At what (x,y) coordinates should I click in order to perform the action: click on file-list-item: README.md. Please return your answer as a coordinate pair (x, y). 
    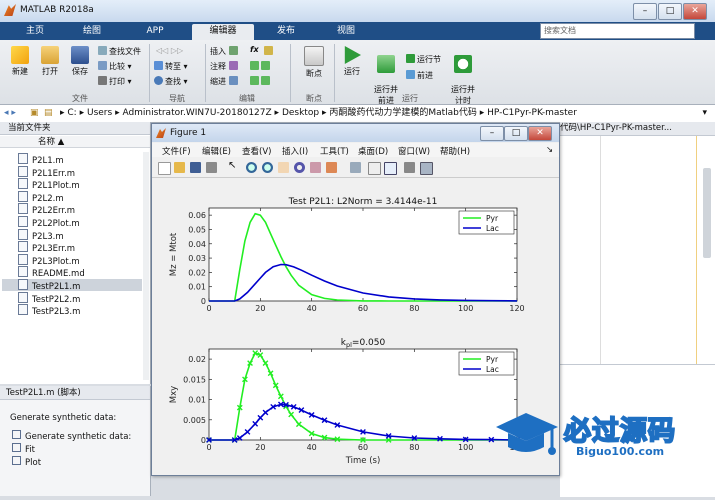
    Looking at the image, I should click on (51, 272).